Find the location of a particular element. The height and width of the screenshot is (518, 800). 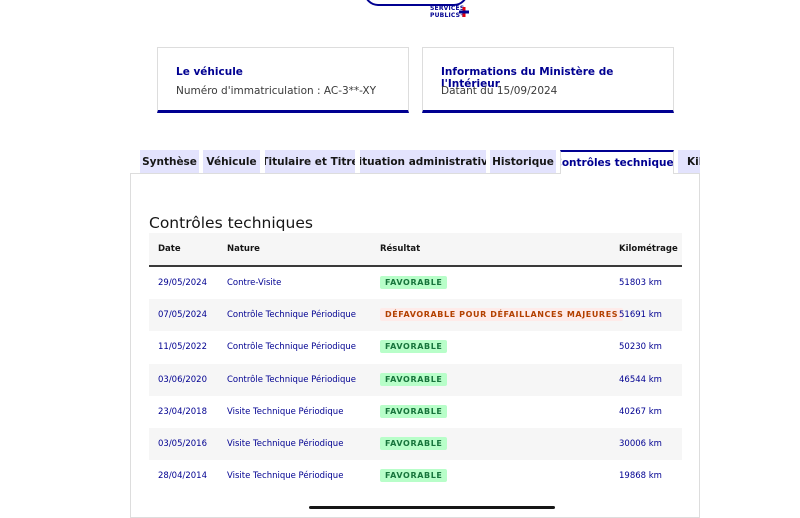

table-header: Date Nature Résultat Kilométrage is located at coordinates (415, 250).